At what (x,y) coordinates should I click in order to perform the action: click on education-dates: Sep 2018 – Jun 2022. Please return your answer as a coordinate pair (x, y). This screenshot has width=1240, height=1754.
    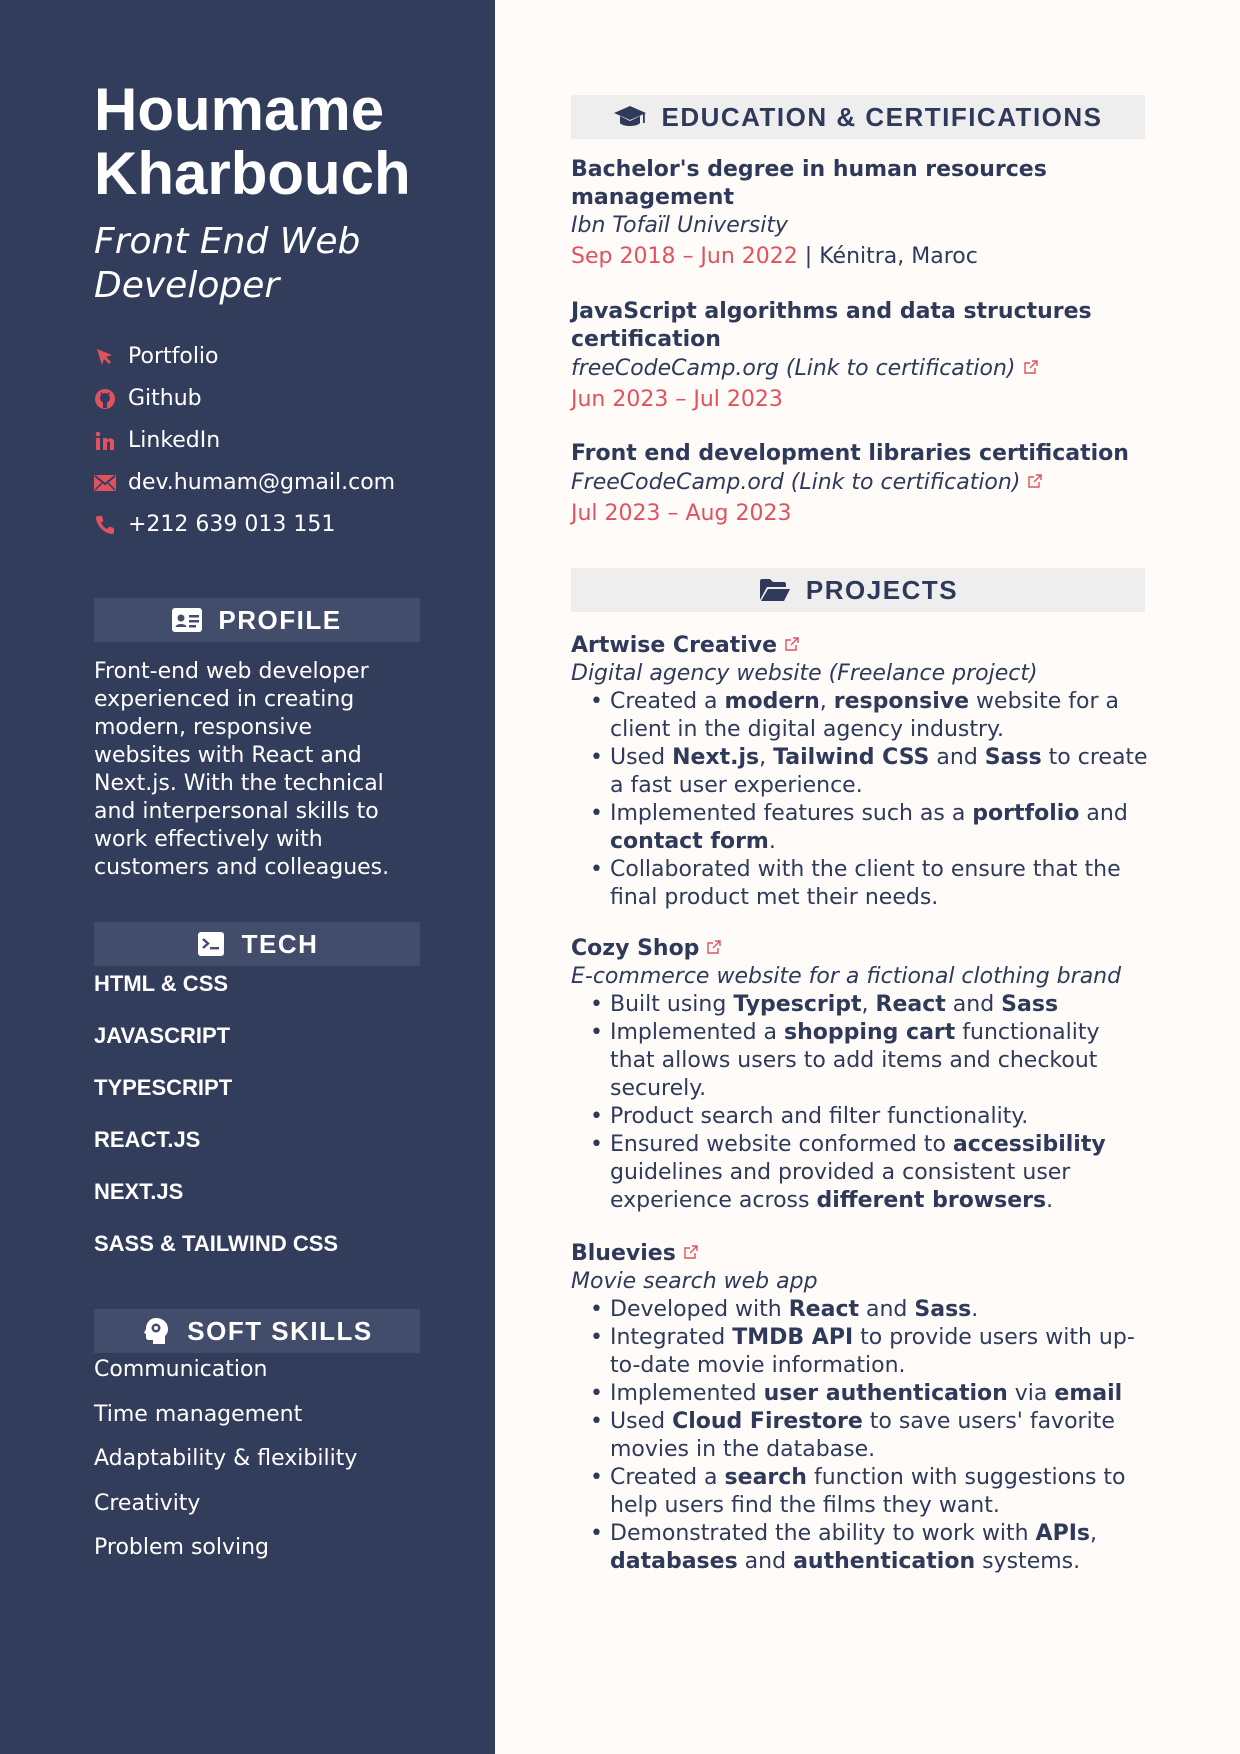
    Looking at the image, I should click on (684, 256).